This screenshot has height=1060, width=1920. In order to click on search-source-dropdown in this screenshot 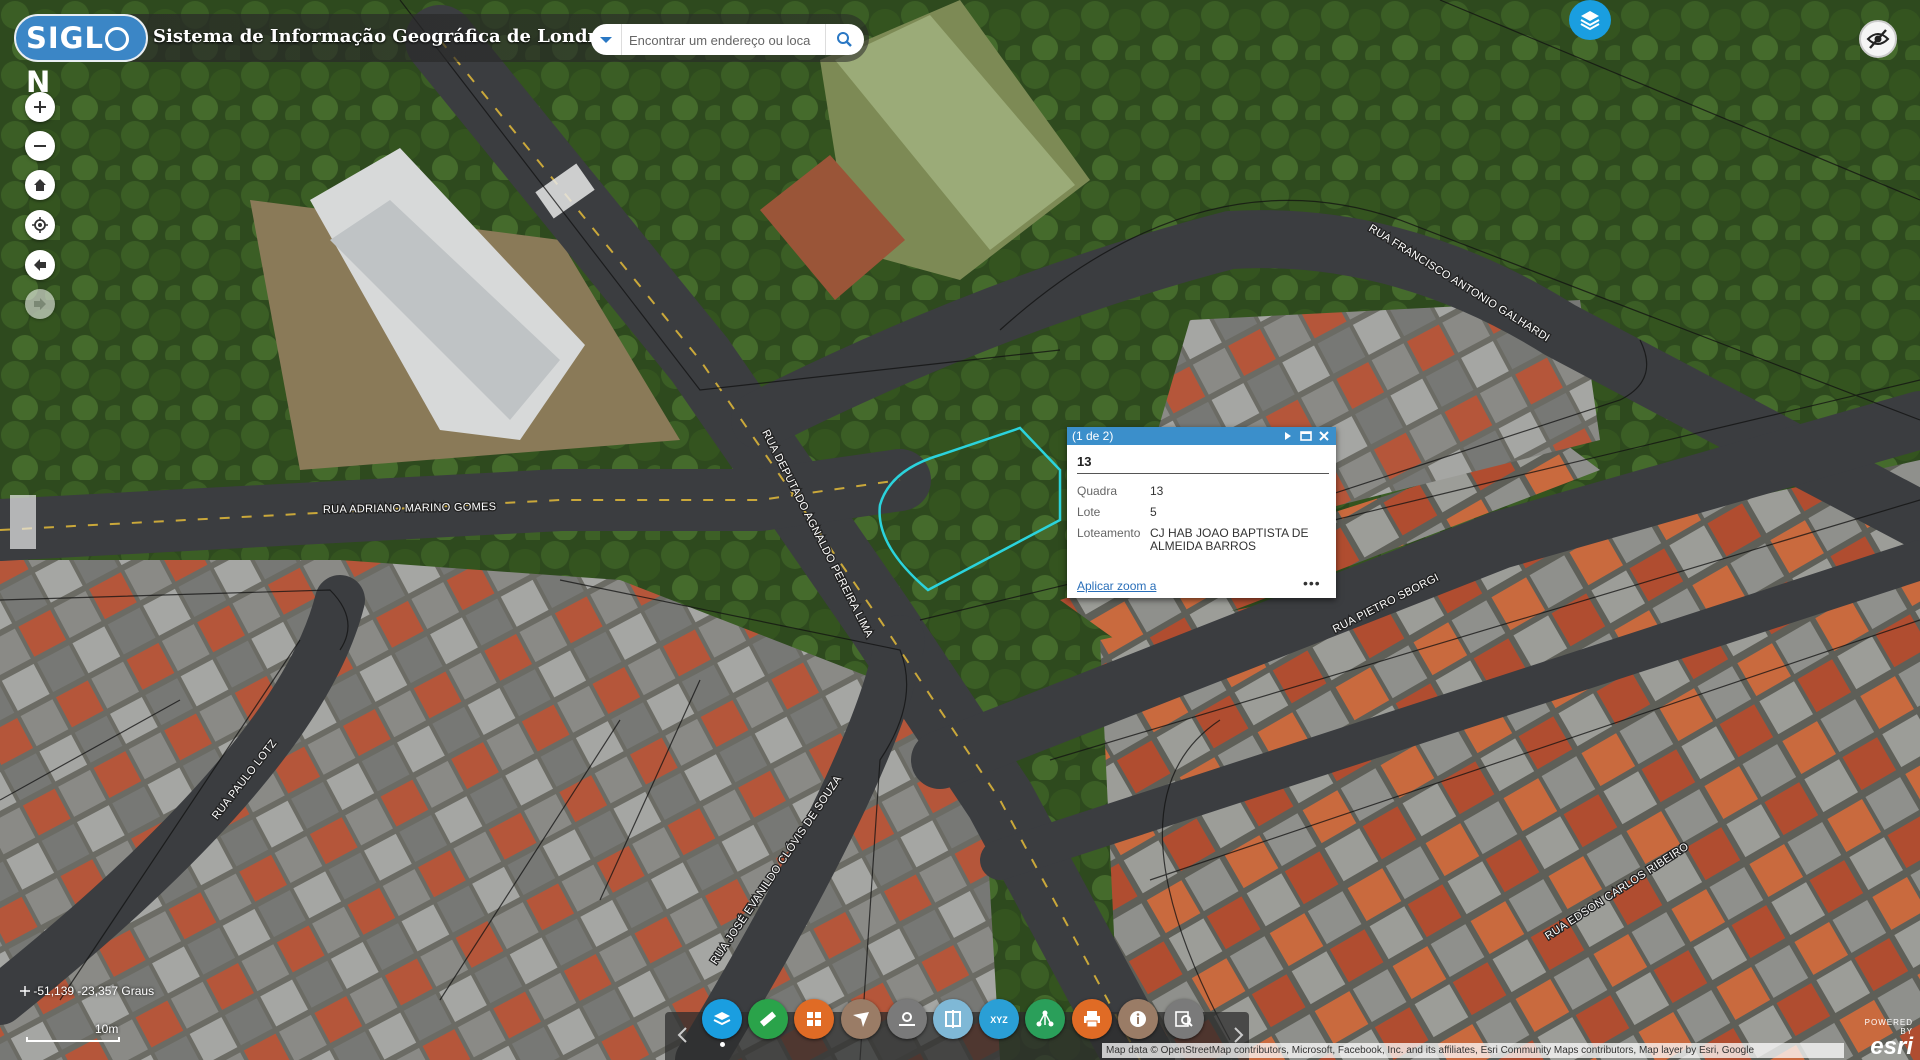, I will do `click(606, 39)`.